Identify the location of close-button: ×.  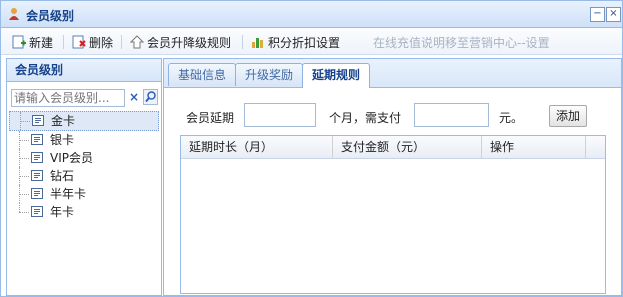
(613, 14).